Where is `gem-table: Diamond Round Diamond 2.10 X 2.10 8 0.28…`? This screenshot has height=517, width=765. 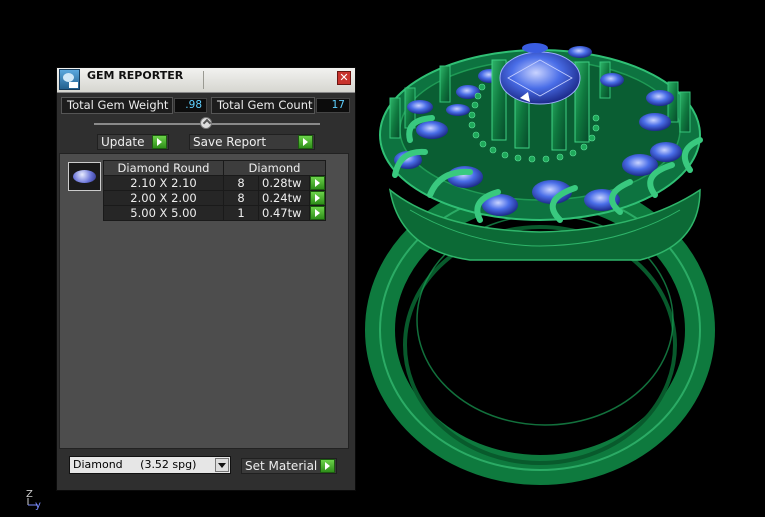
gem-table: Diamond Round Diamond 2.10 X 2.10 8 0.28… is located at coordinates (214, 190).